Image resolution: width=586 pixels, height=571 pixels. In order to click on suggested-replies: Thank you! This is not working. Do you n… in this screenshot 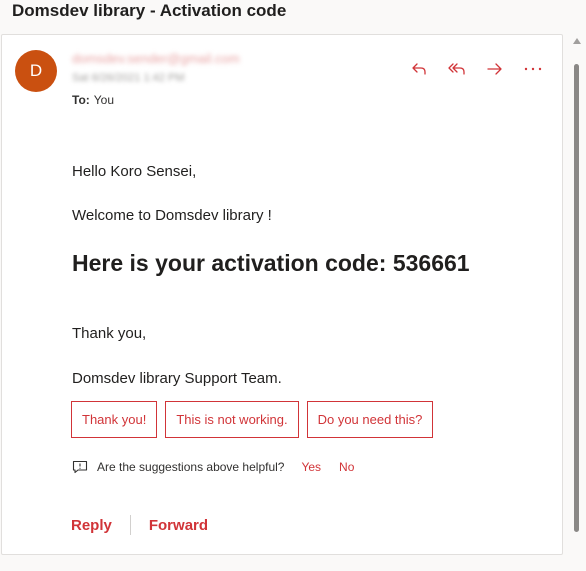, I will do `click(252, 419)`.